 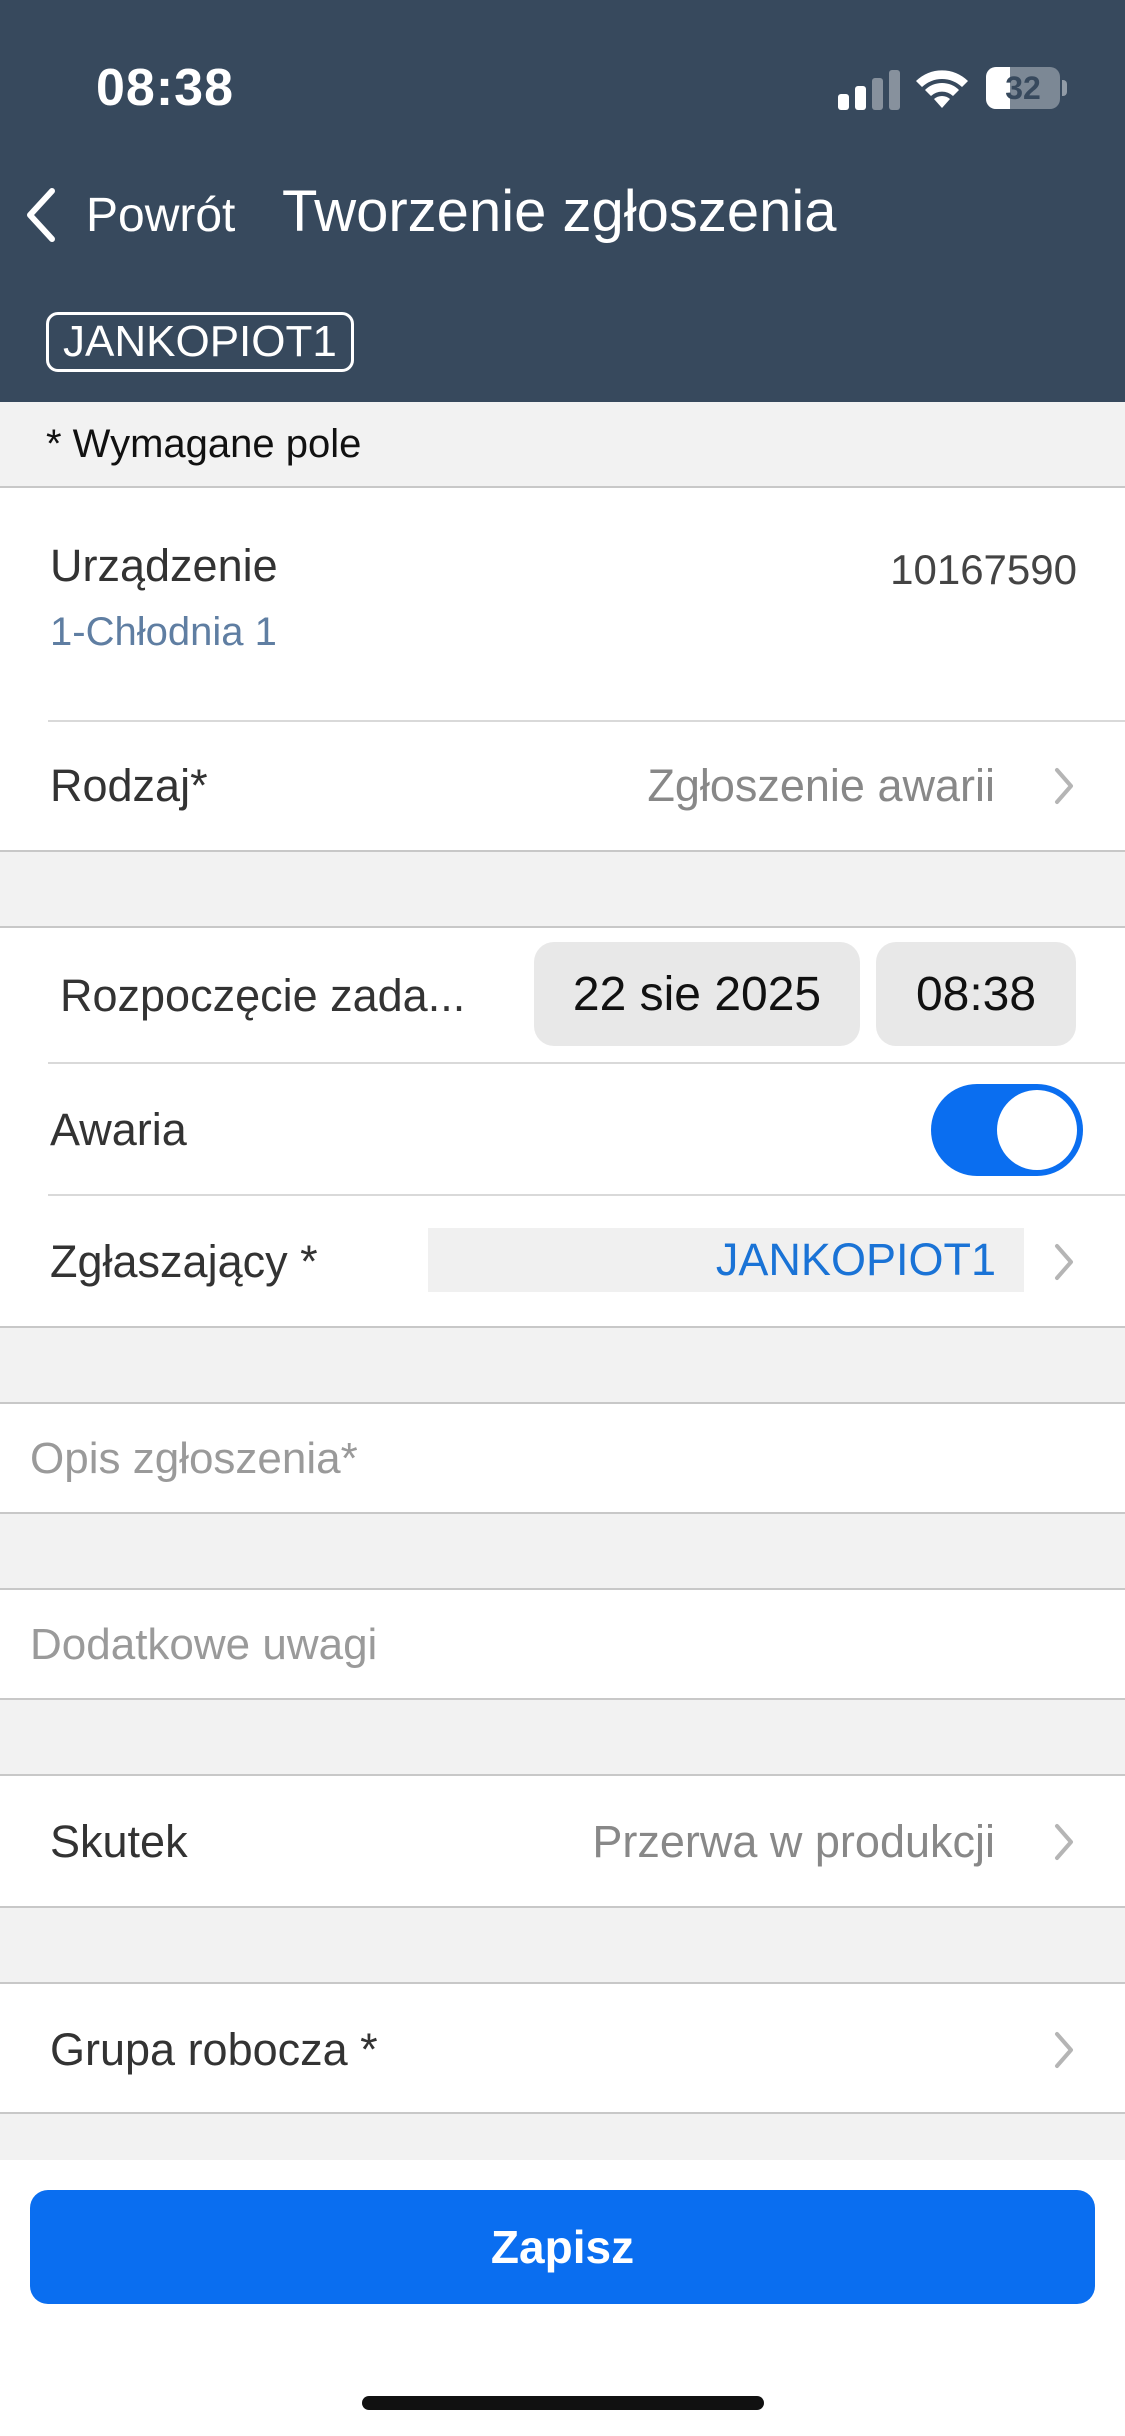 What do you see at coordinates (559, 211) in the screenshot?
I see `page-title: Tworzenie zgłoszenia` at bounding box center [559, 211].